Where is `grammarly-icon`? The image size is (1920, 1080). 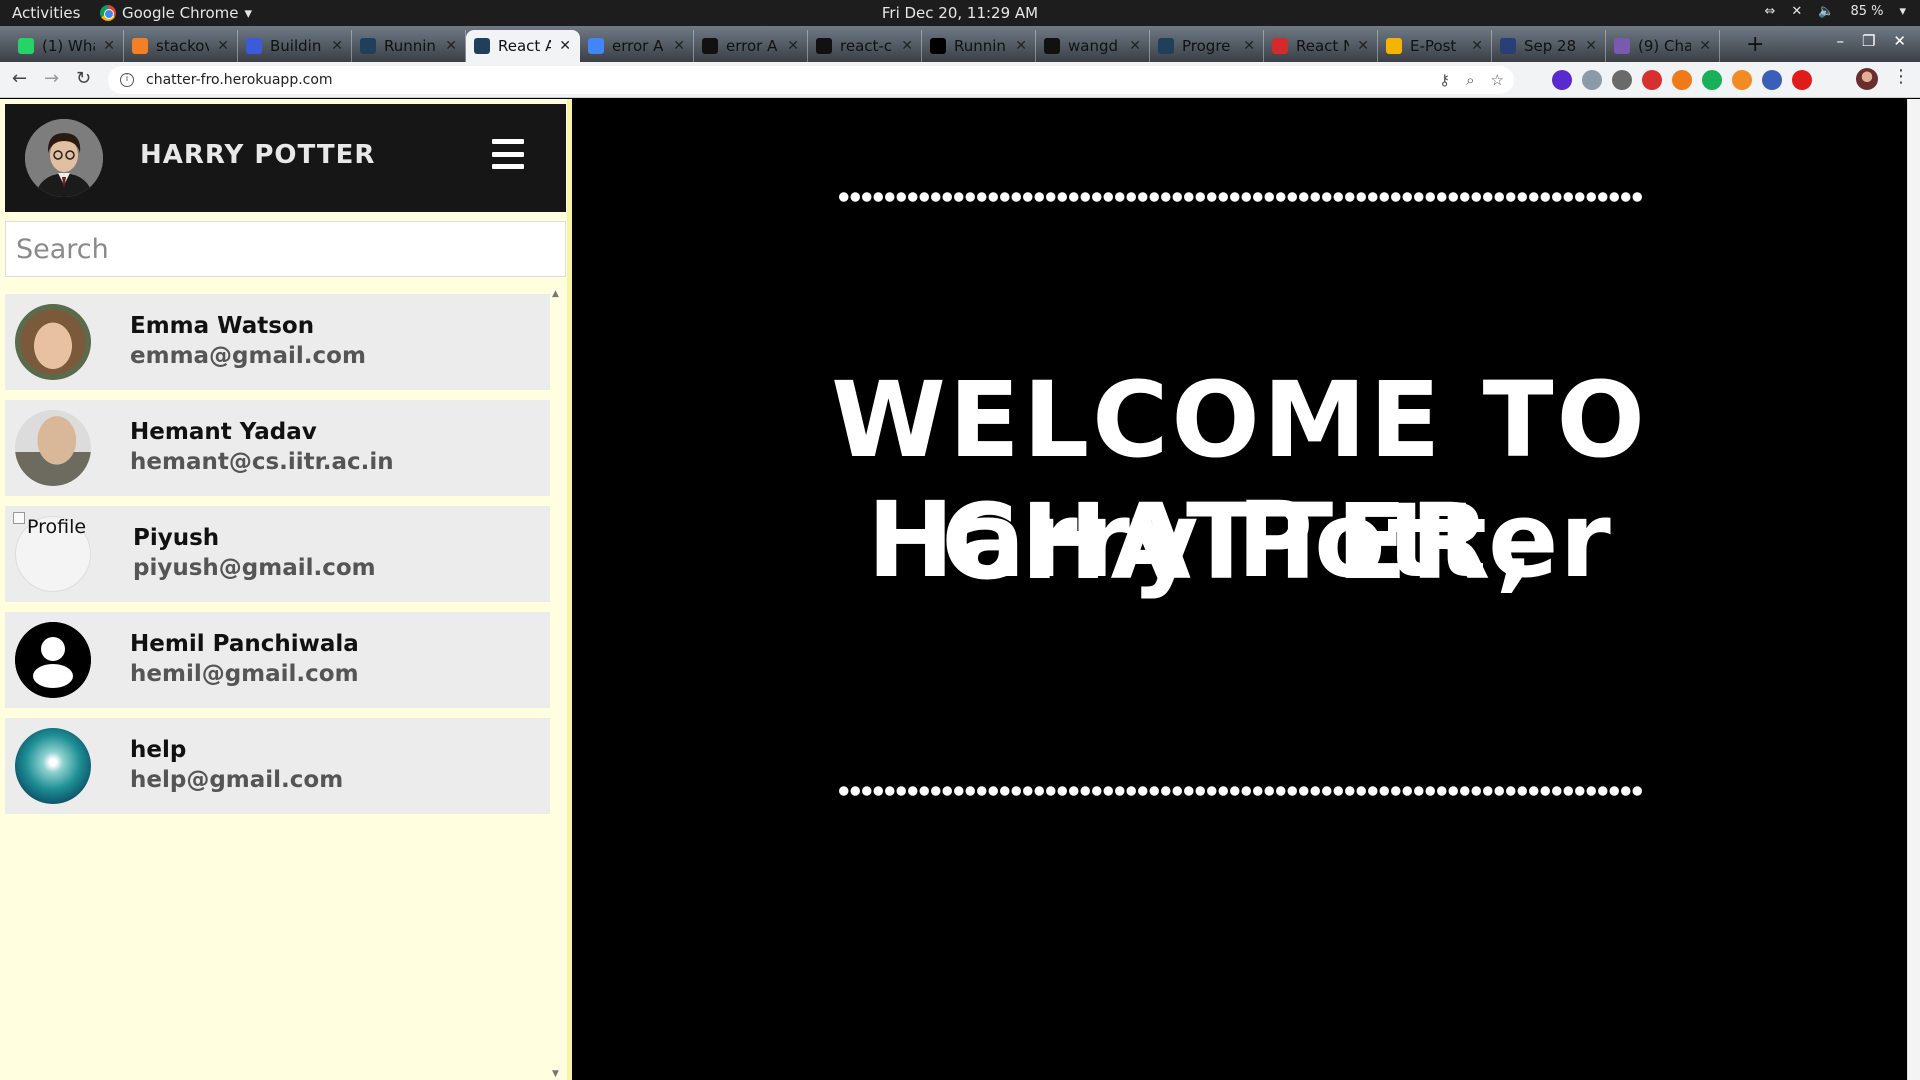
grammarly-icon is located at coordinates (1712, 80).